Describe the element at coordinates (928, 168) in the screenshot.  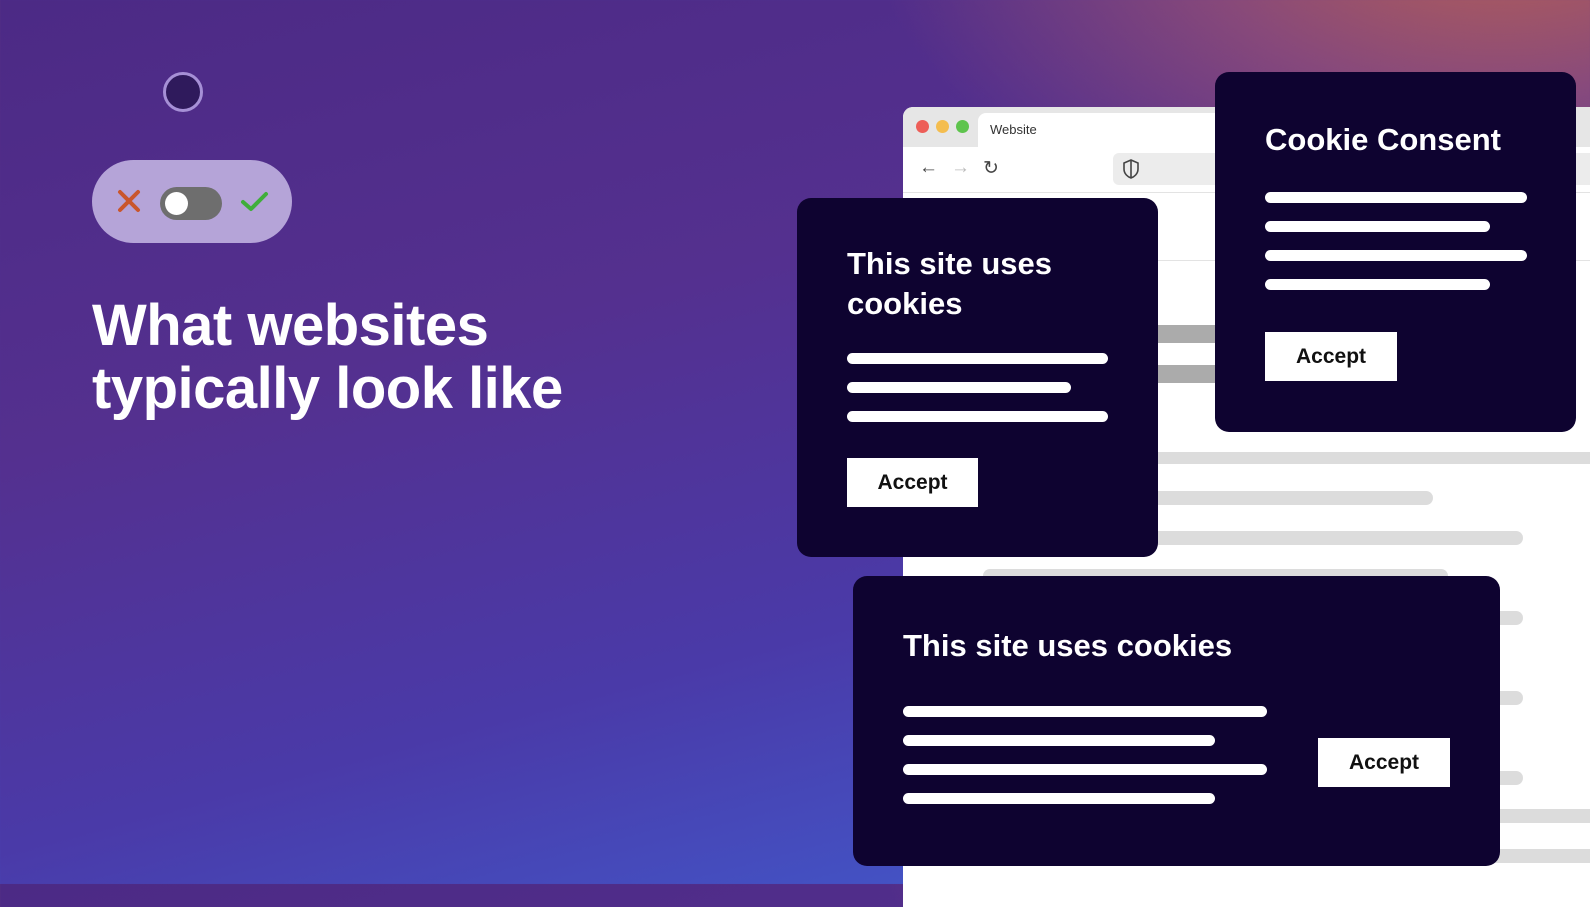
I see `arrow-left-icon: ←` at that location.